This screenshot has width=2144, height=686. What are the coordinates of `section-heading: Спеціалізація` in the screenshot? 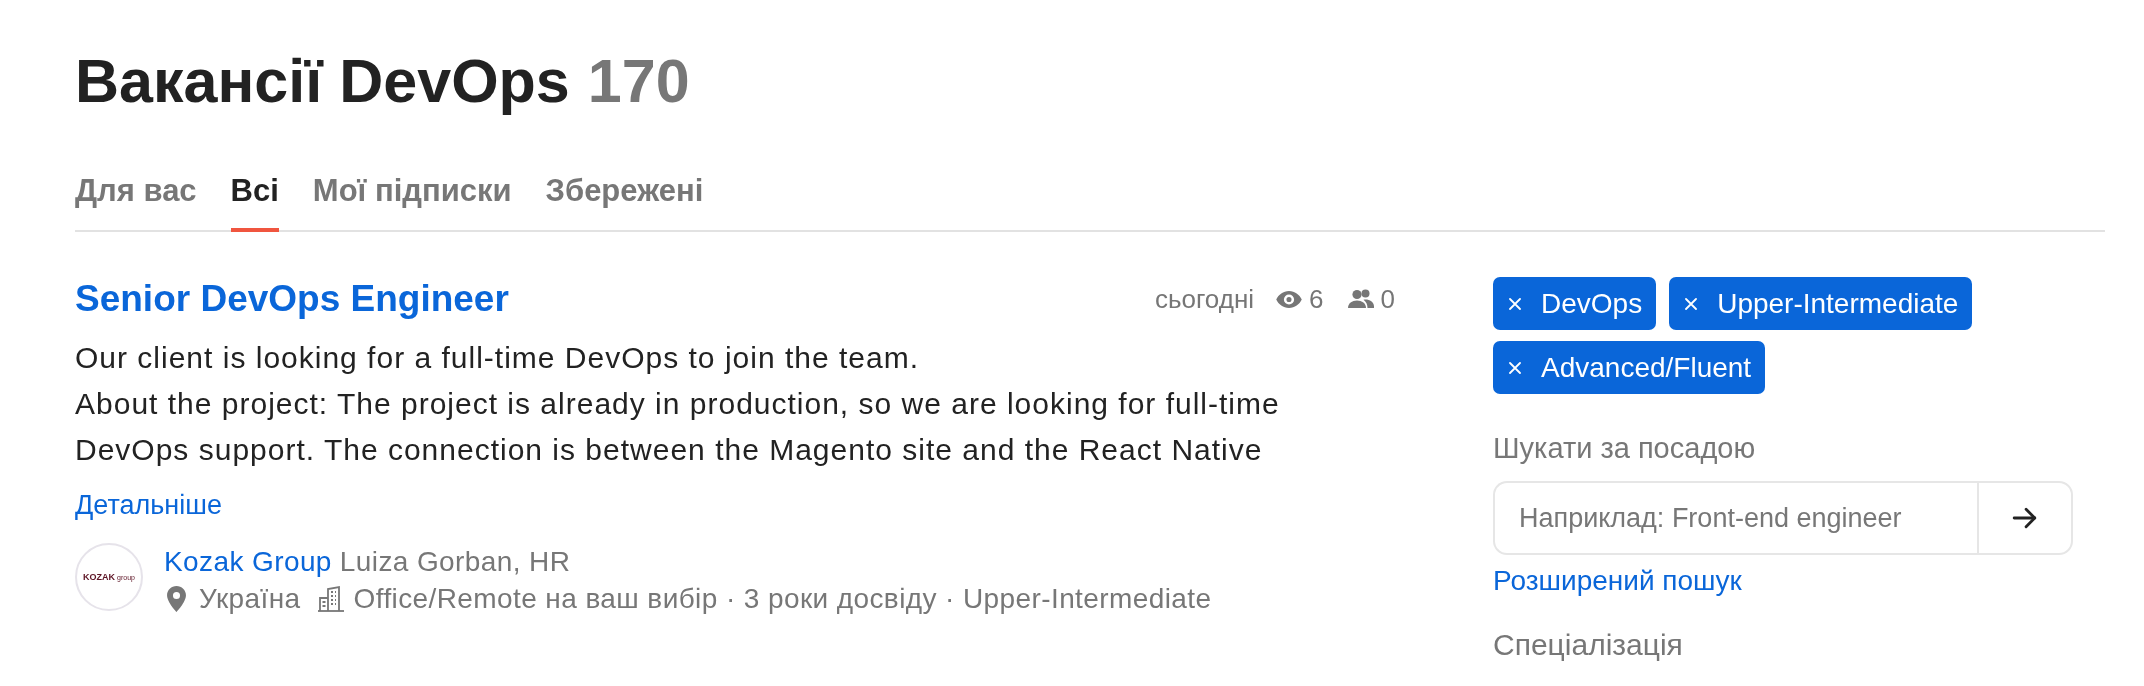 It's located at (1588, 645).